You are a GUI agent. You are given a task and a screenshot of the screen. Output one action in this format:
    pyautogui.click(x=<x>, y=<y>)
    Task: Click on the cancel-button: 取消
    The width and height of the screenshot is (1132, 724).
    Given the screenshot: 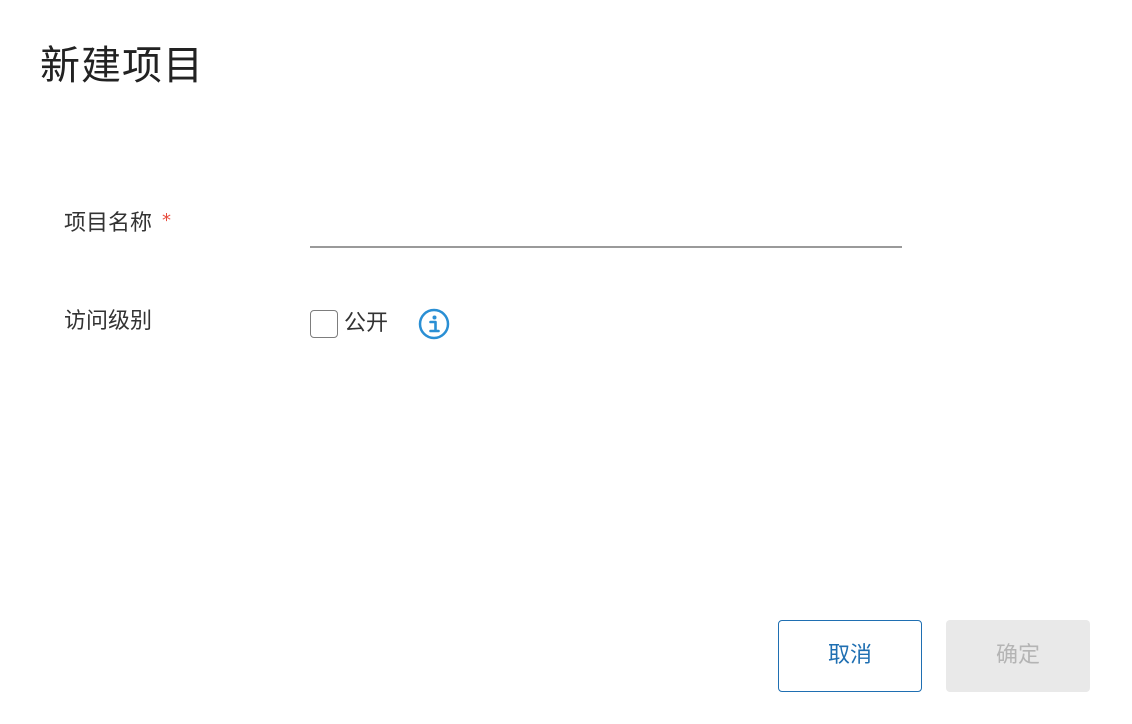 What is the action you would take?
    pyautogui.click(x=850, y=656)
    